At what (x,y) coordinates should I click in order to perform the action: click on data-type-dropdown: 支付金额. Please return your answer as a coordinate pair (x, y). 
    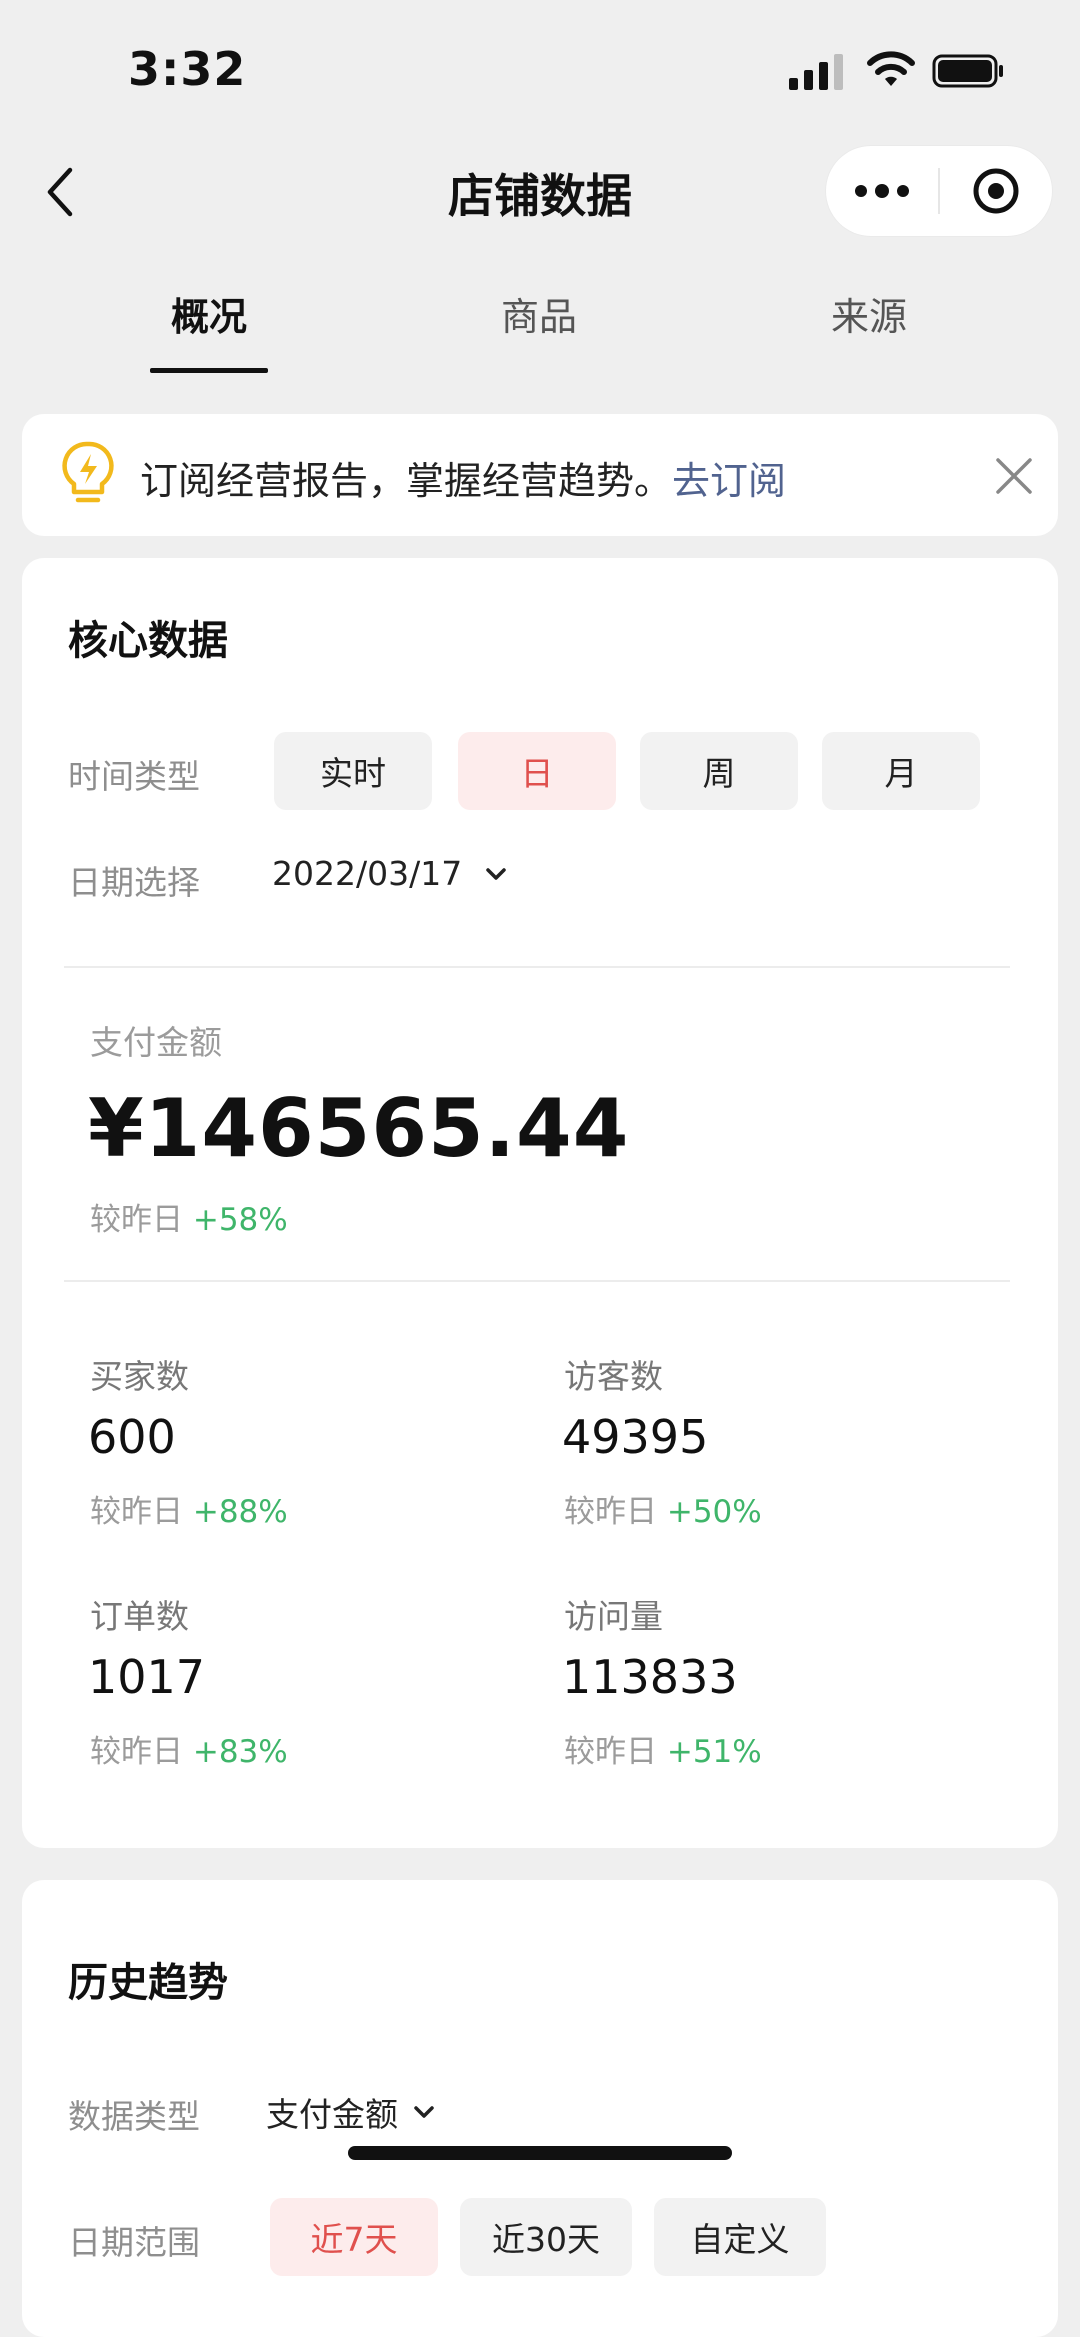
    Looking at the image, I should click on (351, 2112).